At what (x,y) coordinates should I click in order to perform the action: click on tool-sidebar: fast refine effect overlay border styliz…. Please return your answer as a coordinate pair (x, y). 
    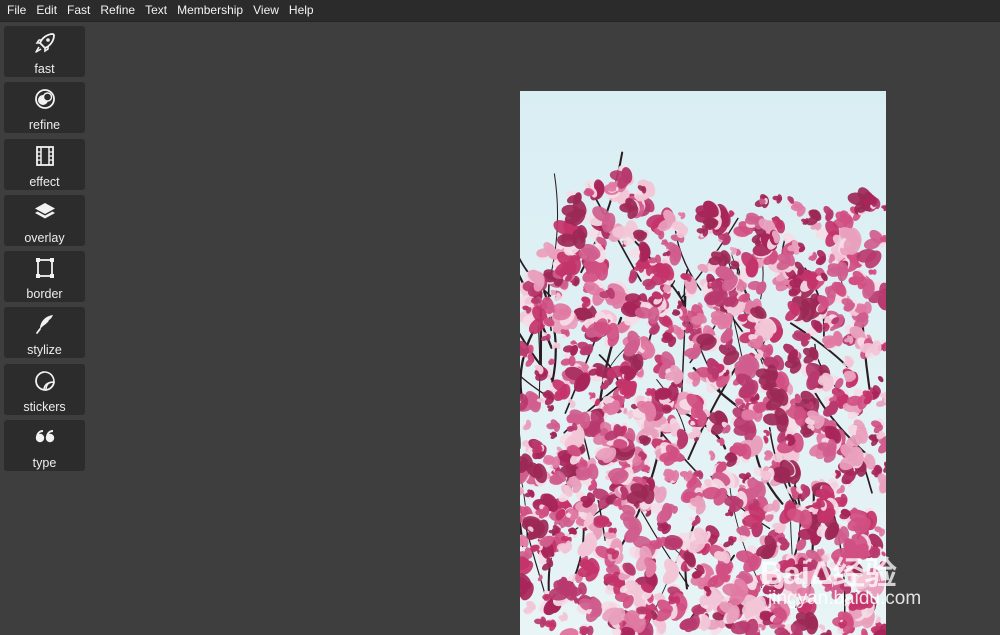
    Looking at the image, I should click on (44, 251).